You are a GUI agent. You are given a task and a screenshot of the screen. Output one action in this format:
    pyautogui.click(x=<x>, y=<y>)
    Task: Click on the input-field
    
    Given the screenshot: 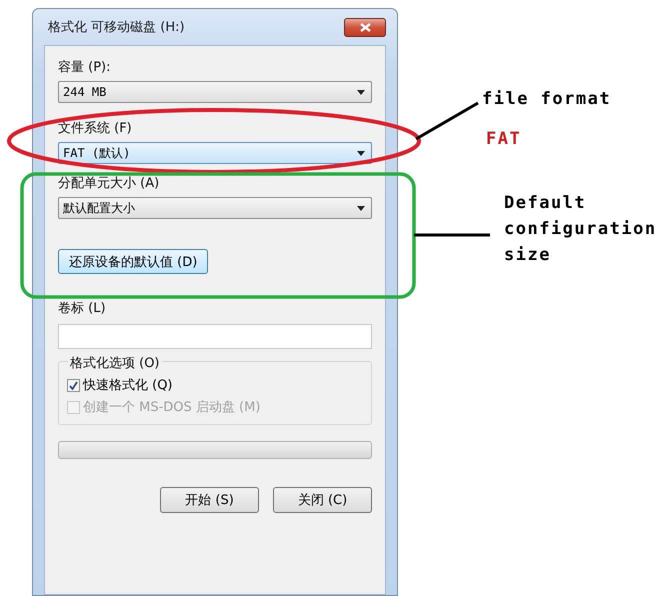 What is the action you would take?
    pyautogui.click(x=215, y=336)
    